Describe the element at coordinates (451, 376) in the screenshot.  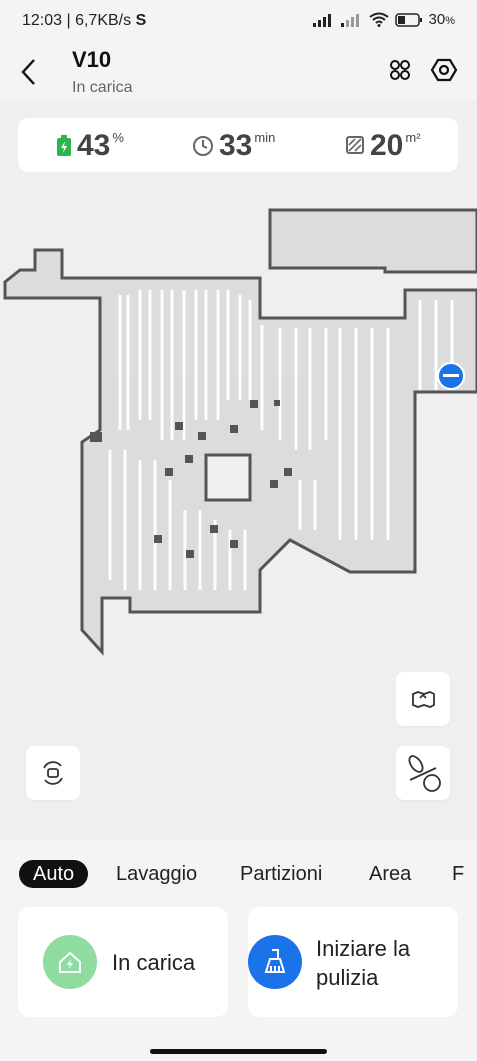
I see `robot-marker` at that location.